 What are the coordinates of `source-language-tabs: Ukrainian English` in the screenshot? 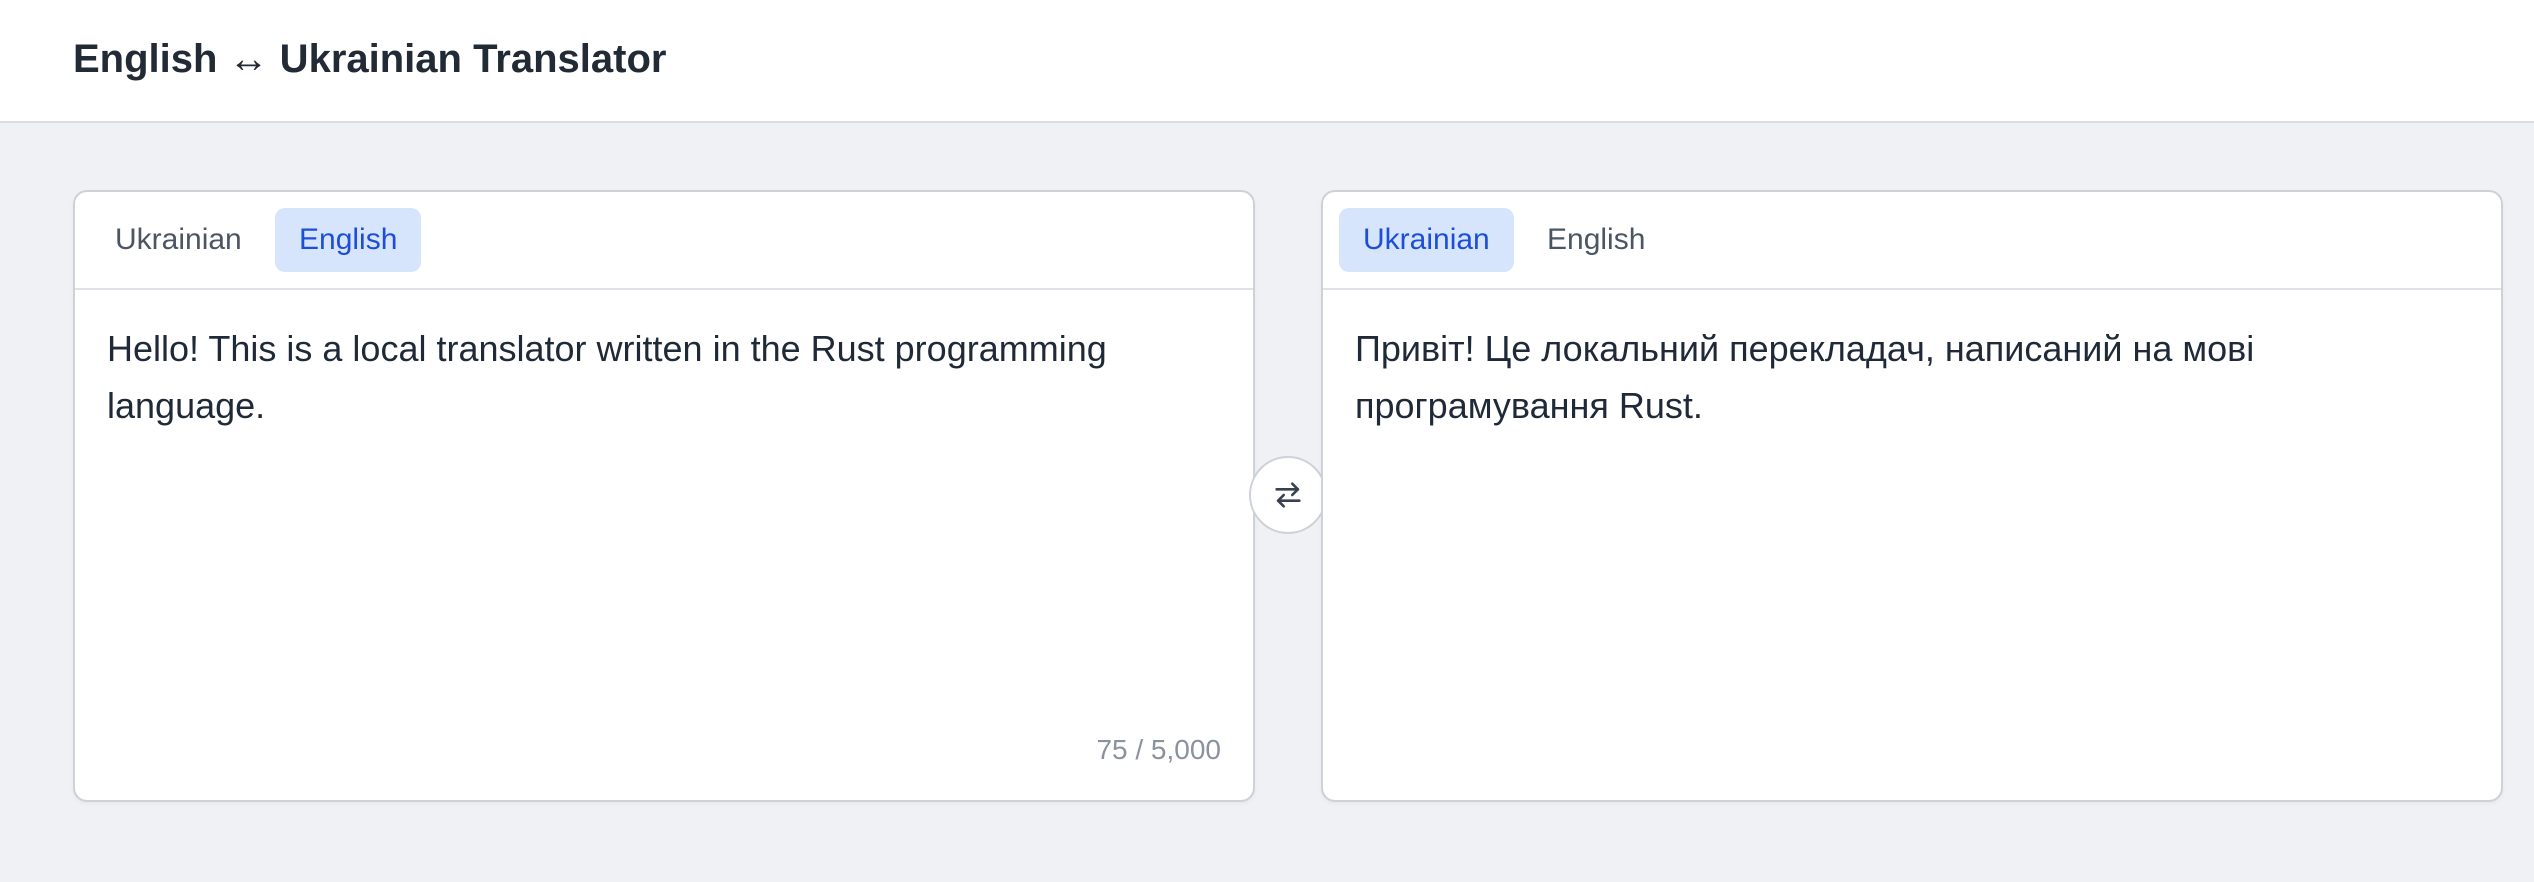 It's located at (664, 241).